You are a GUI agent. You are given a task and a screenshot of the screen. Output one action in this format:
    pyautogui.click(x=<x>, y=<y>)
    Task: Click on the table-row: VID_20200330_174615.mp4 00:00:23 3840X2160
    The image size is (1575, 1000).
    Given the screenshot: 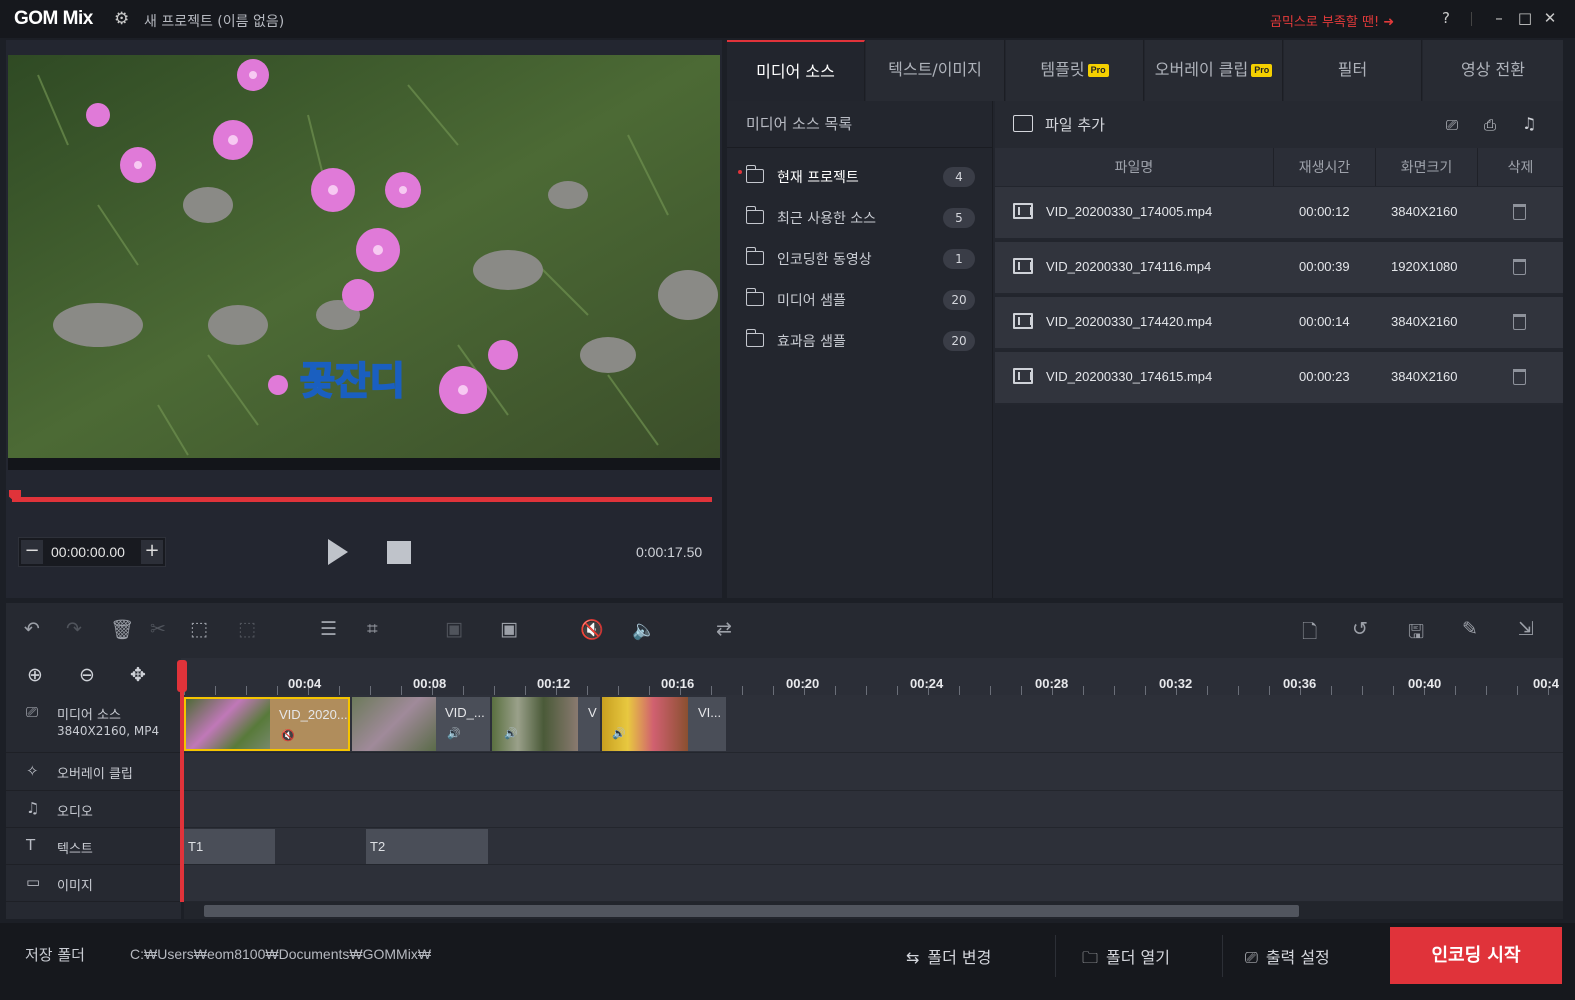 What is the action you would take?
    pyautogui.click(x=1279, y=378)
    